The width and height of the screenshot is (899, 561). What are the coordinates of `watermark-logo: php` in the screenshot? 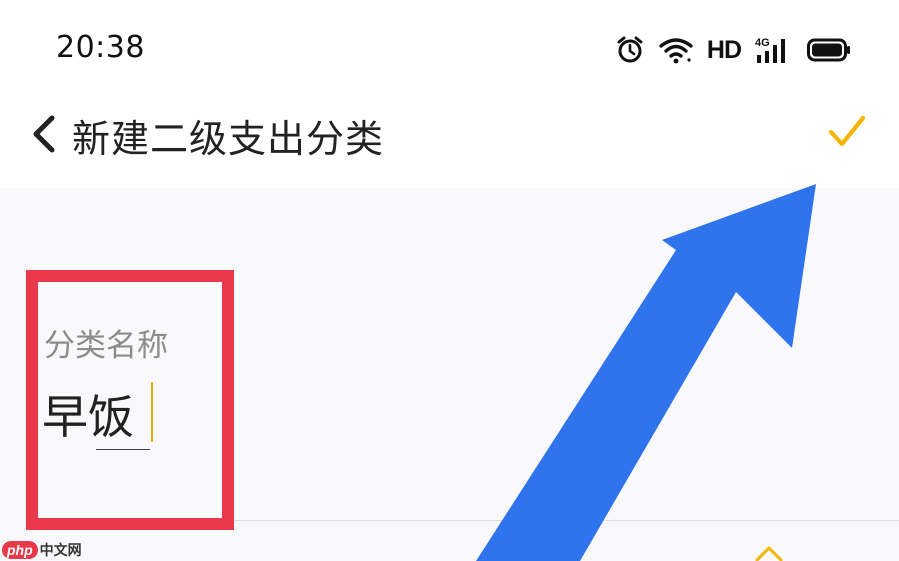 It's located at (20, 550).